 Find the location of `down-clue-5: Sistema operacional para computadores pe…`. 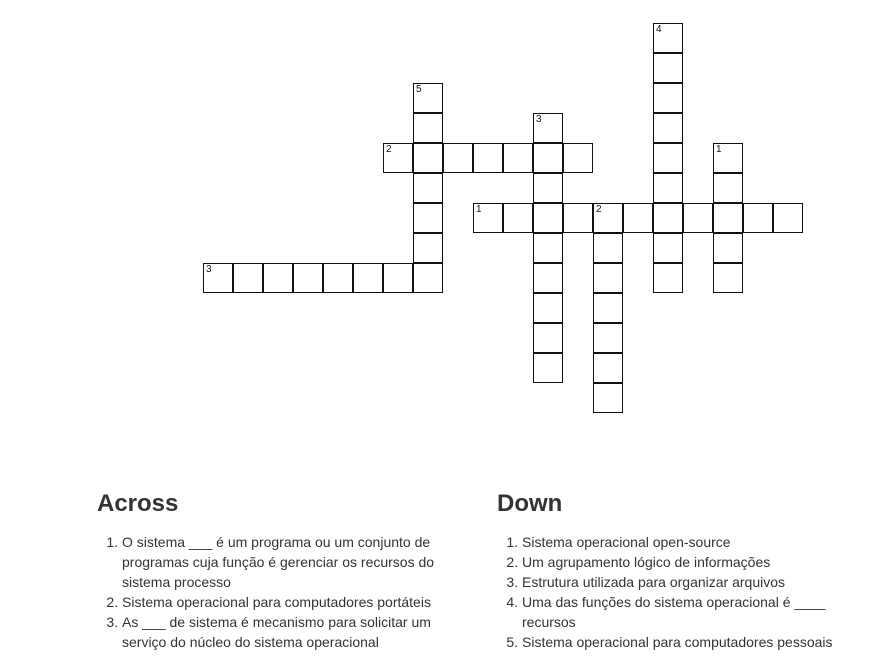

down-clue-5: Sistema operacional para computadores pe… is located at coordinates (682, 642).